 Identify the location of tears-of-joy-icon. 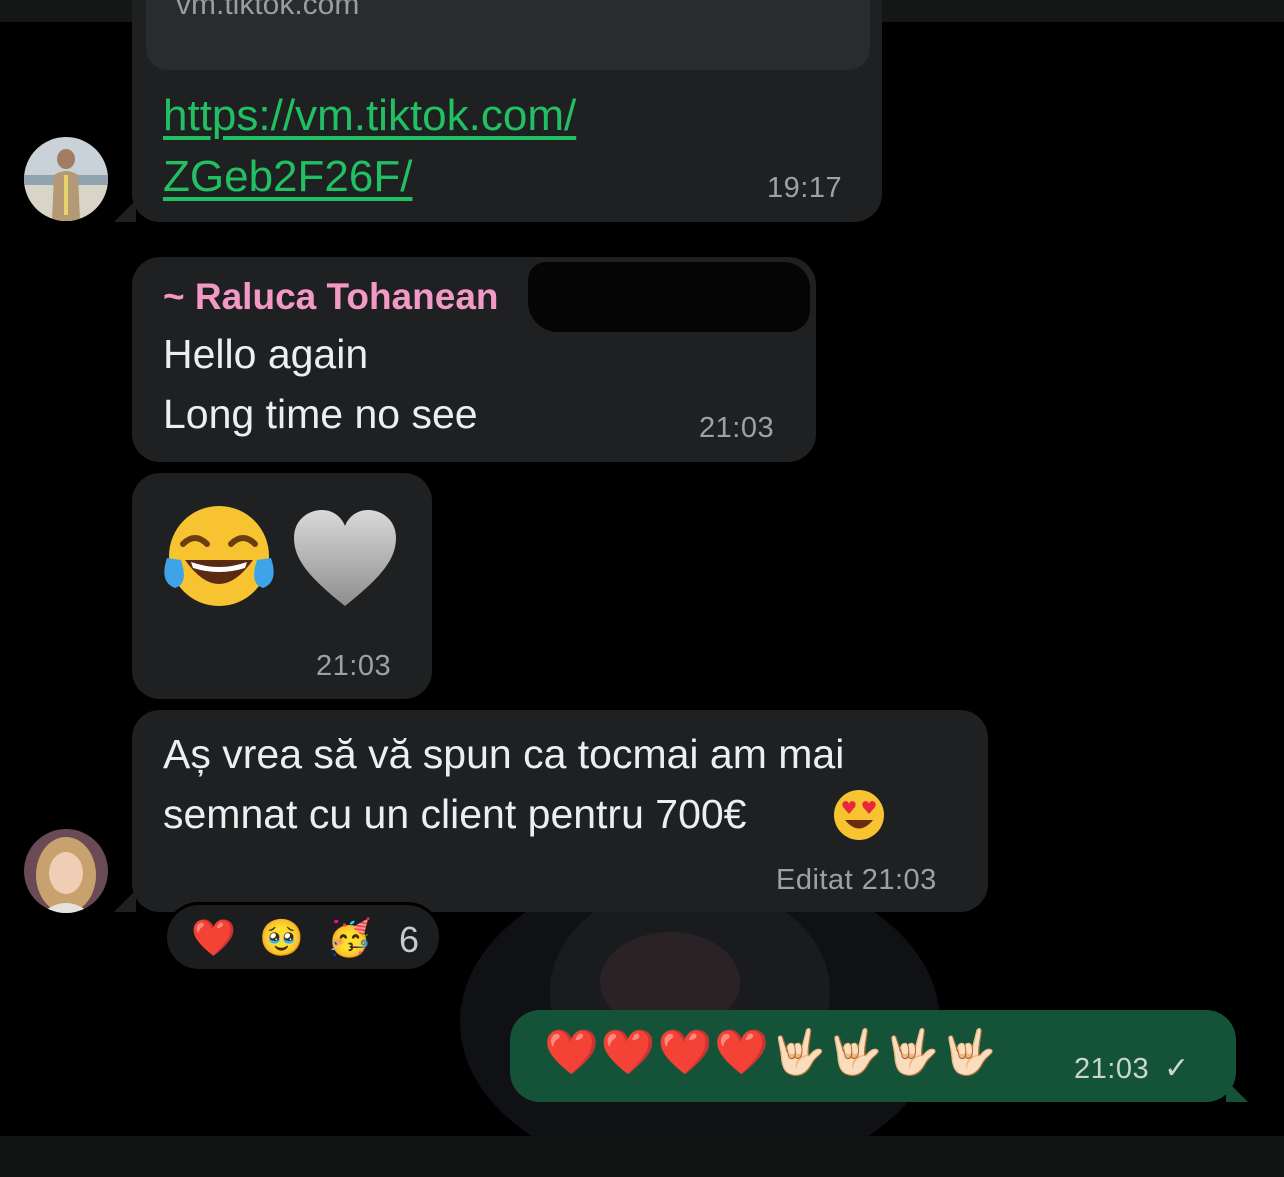
(219, 559).